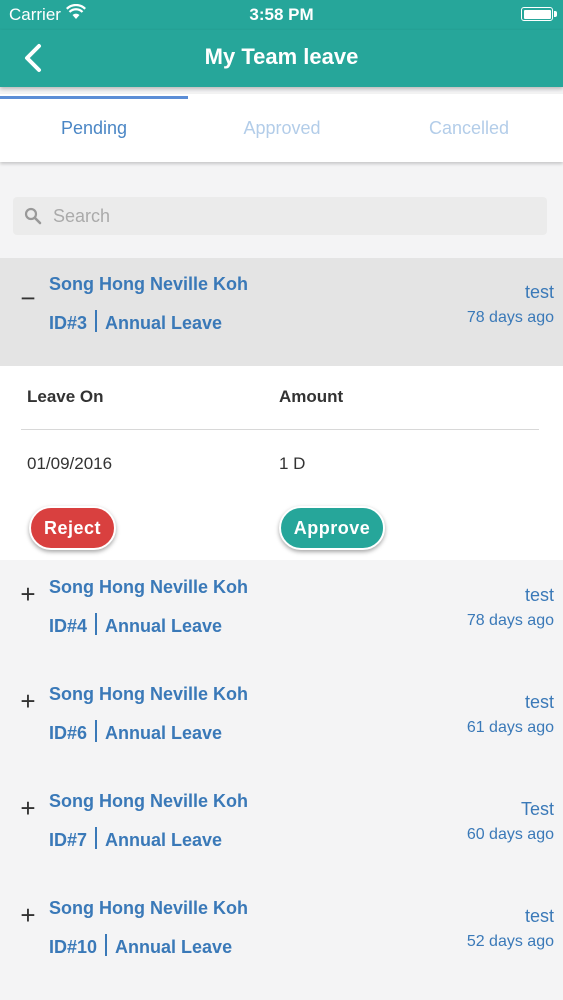  Describe the element at coordinates (68, 840) in the screenshot. I see `leave-id: ID#7` at that location.